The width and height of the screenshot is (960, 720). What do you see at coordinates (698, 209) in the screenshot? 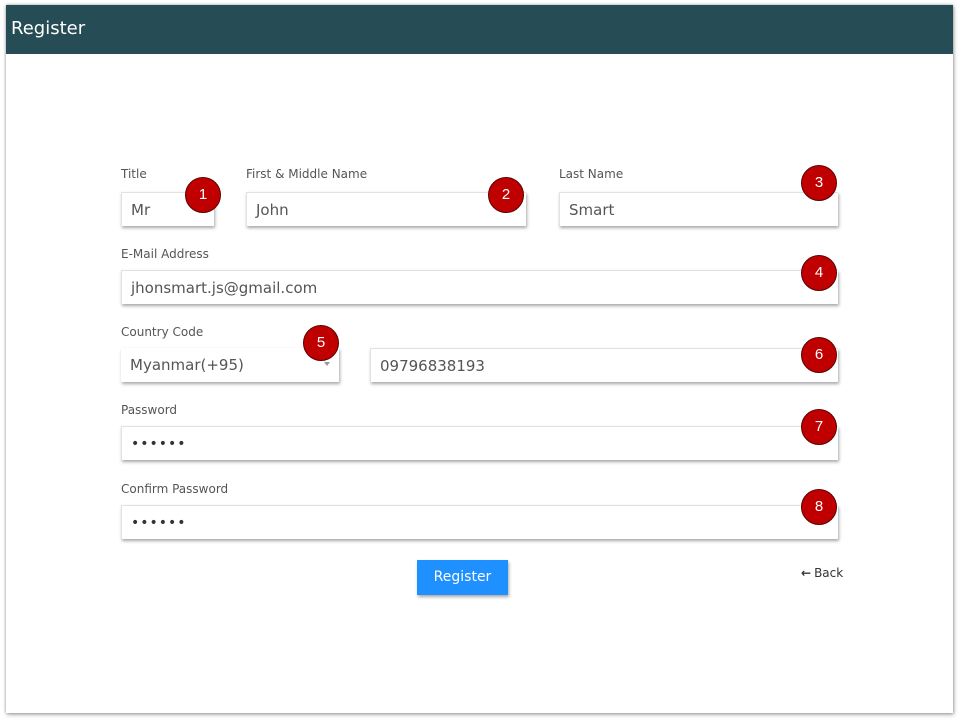
I see `last-name-field: Smart` at bounding box center [698, 209].